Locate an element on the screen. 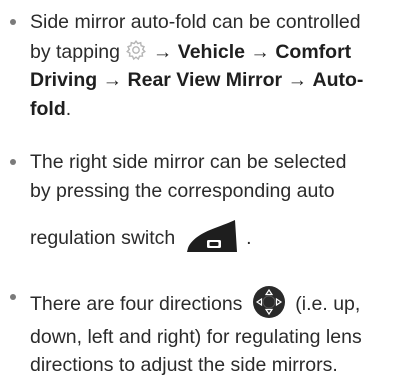 The width and height of the screenshot is (417, 383). bullet-2-line-3: regulation switch . is located at coordinates (141, 239).